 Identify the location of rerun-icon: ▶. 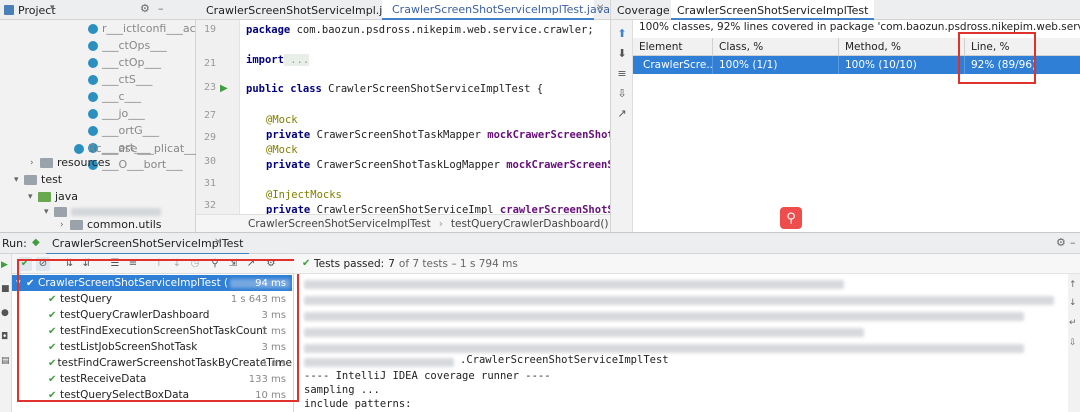
(4, 265).